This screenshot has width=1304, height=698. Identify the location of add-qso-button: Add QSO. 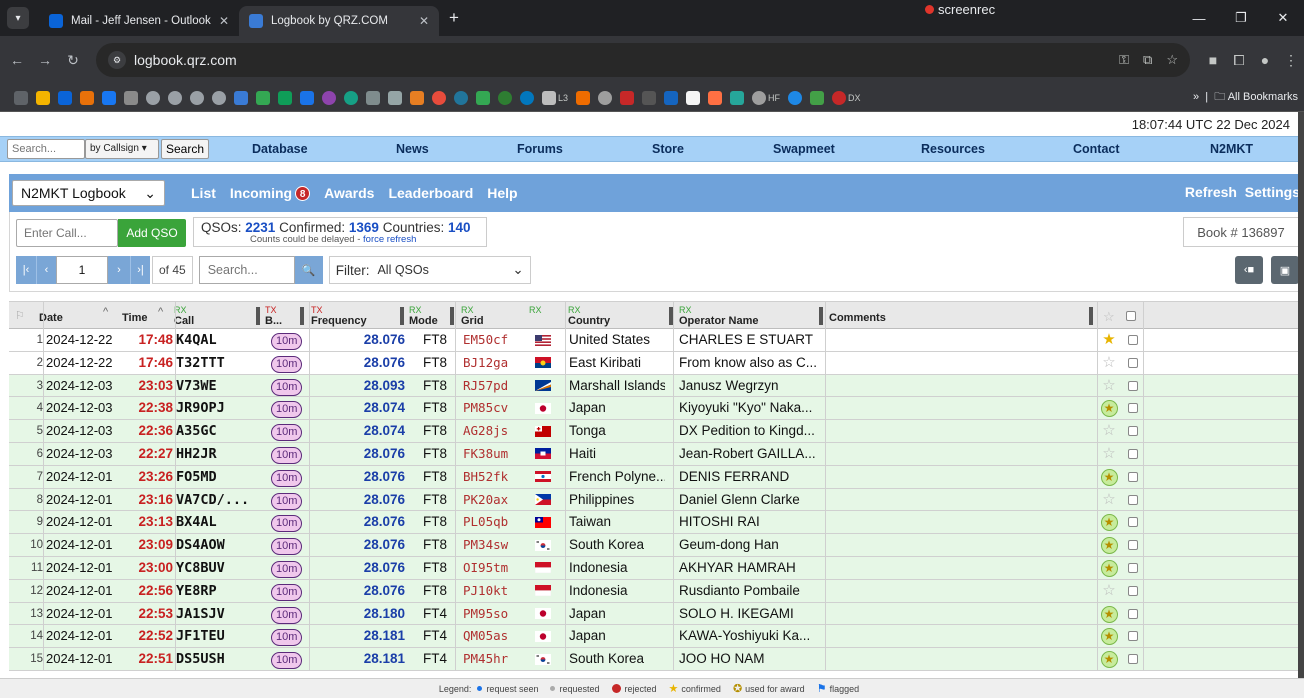
(152, 233).